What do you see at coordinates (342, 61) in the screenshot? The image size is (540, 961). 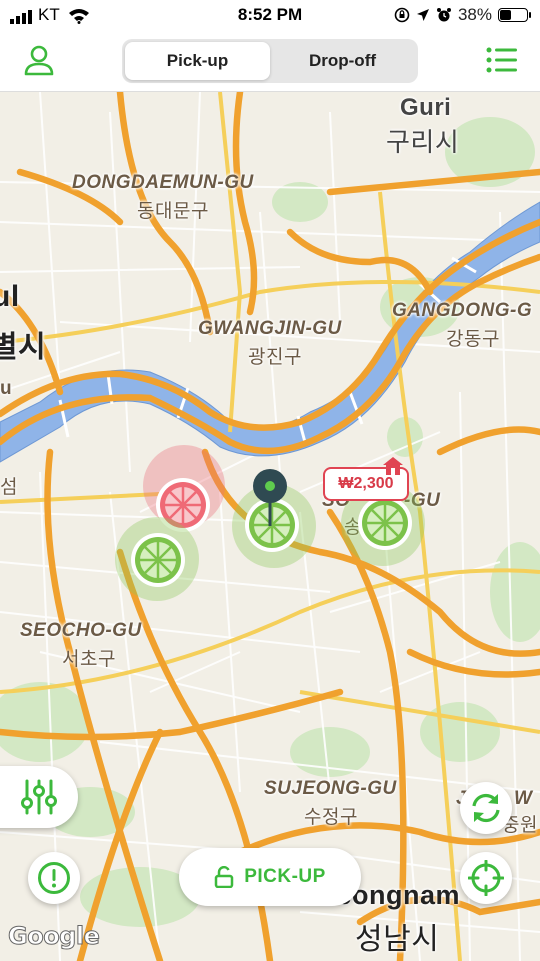 I see `tab-drop-off: Drop-off` at bounding box center [342, 61].